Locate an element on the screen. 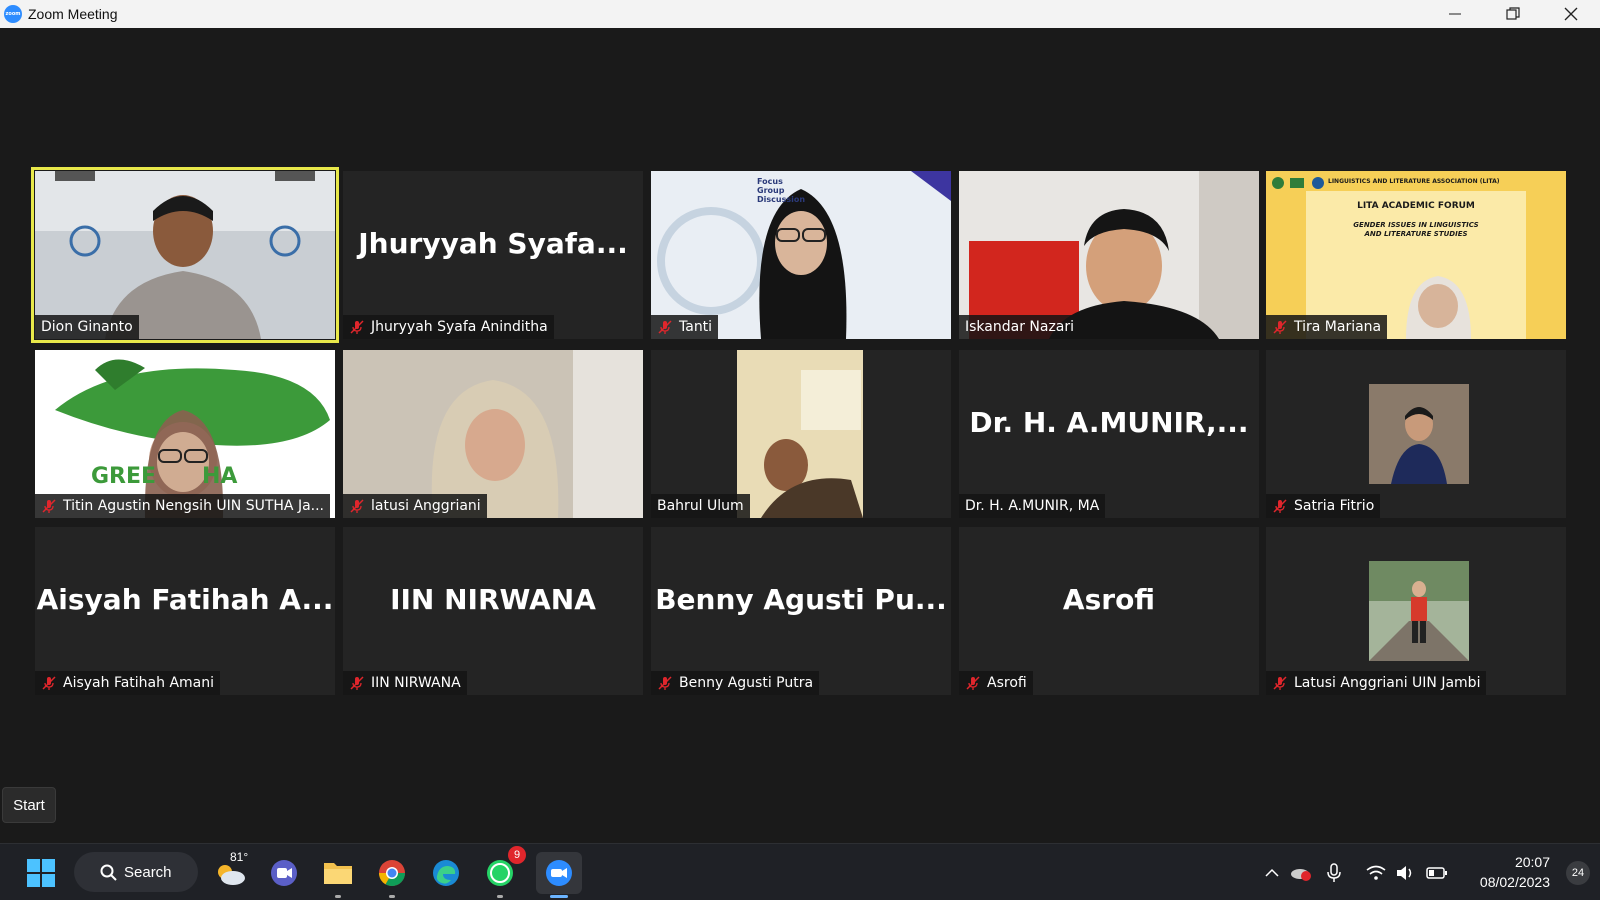 This screenshot has height=900, width=1600. participant-tile: Focus Group Discussion Tanti is located at coordinates (801, 255).